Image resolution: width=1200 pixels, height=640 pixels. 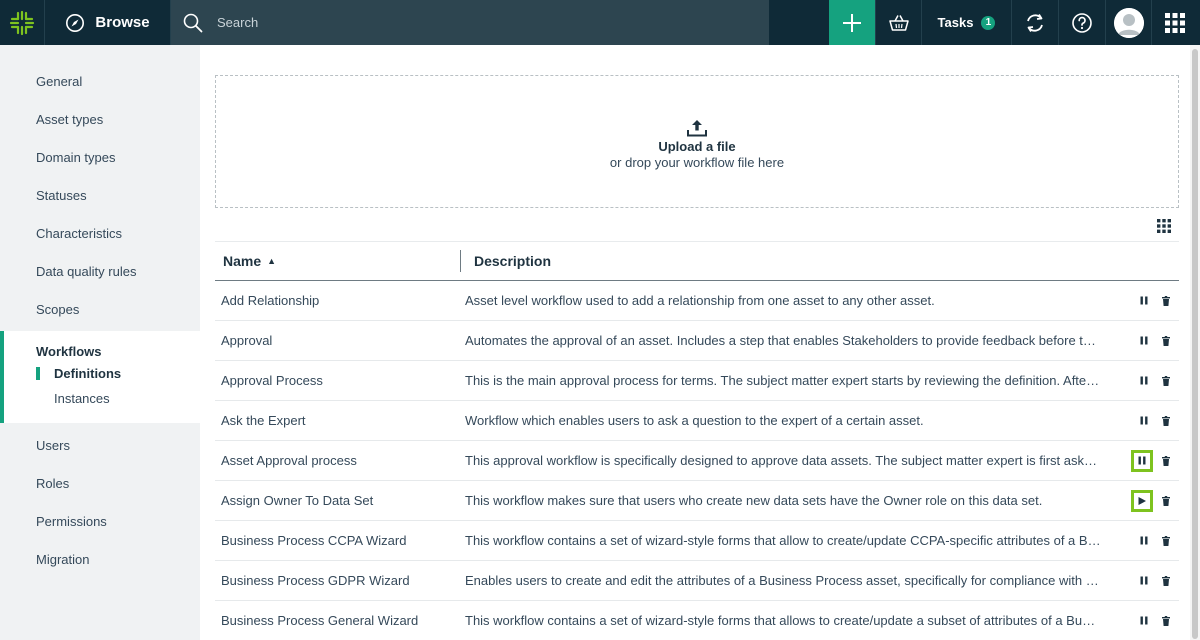 I want to click on play-icon, so click(x=1142, y=500).